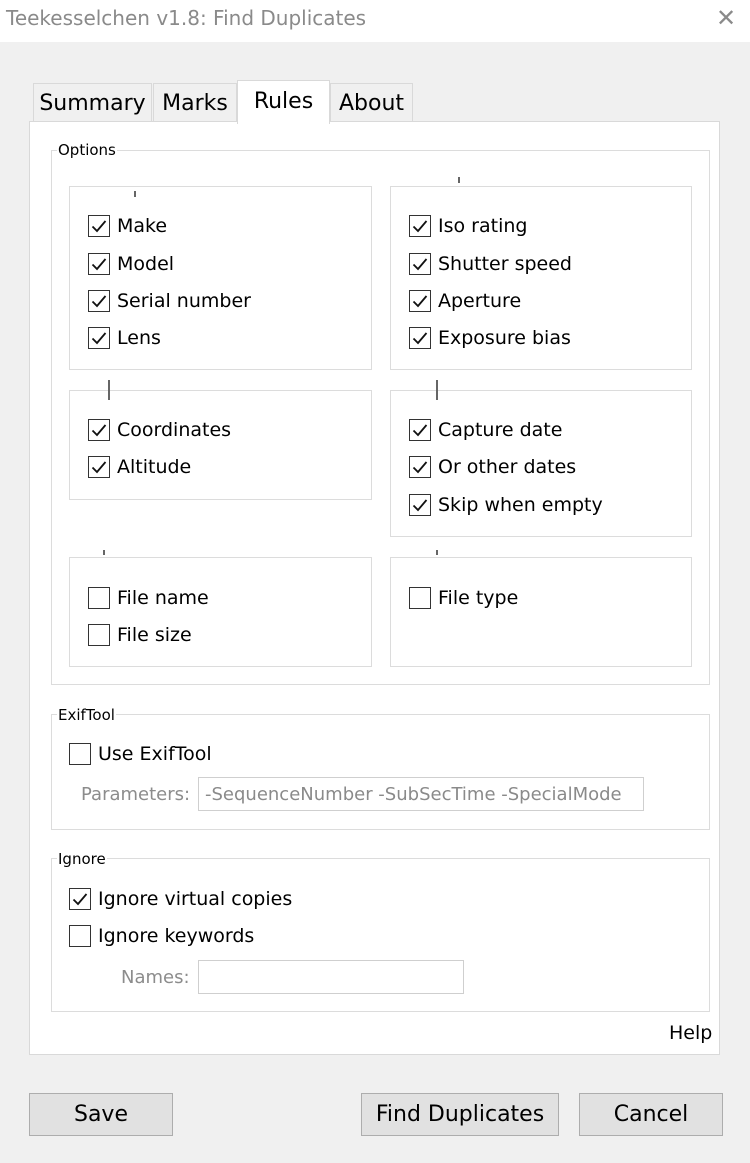 This screenshot has width=750, height=1163. I want to click on capture-date-checkbox: Capture date, so click(485, 430).